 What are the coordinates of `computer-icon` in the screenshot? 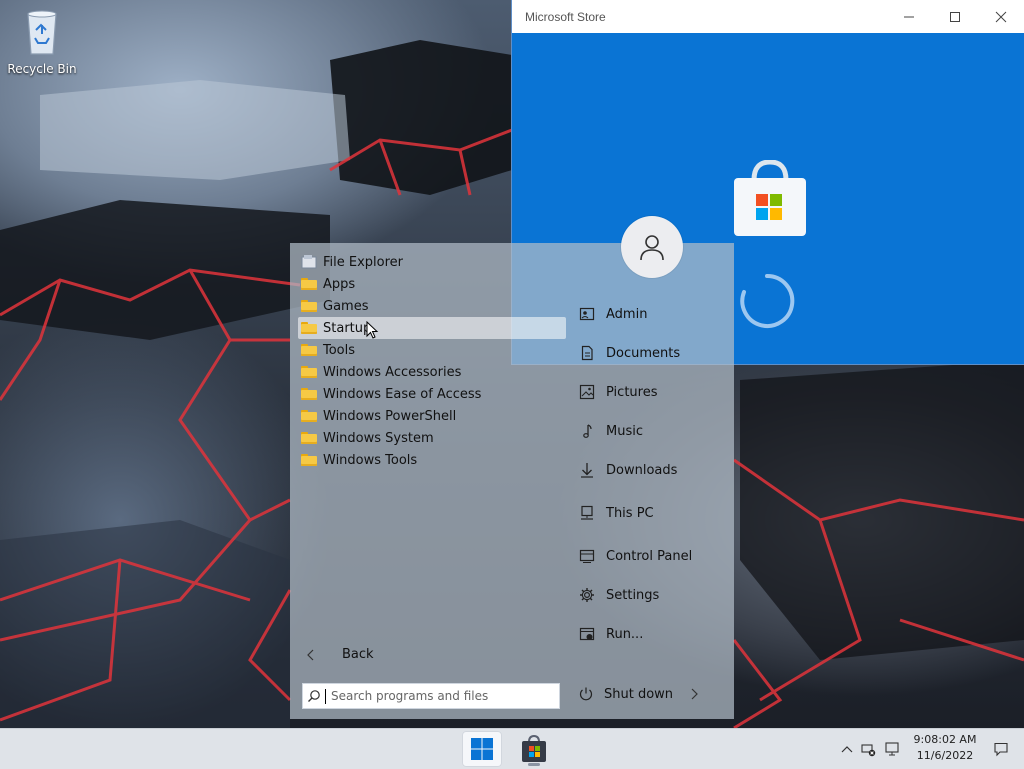 It's located at (587, 513).